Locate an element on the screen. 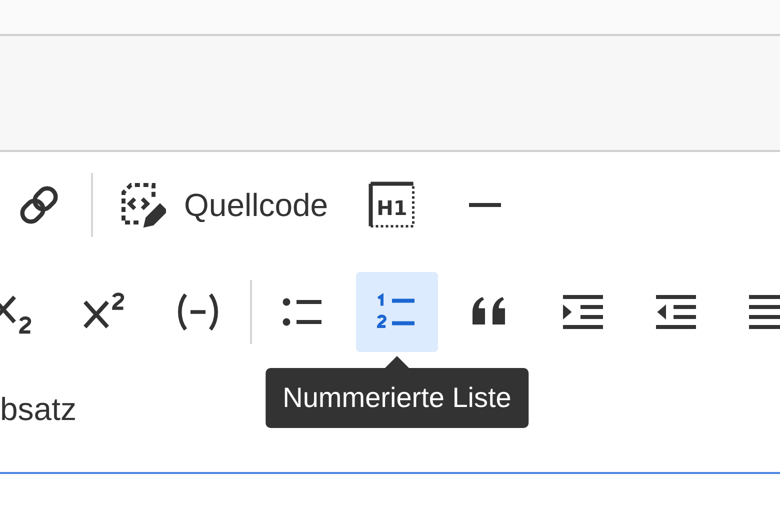  toolbar-button: Quellcode is located at coordinates (222, 205).